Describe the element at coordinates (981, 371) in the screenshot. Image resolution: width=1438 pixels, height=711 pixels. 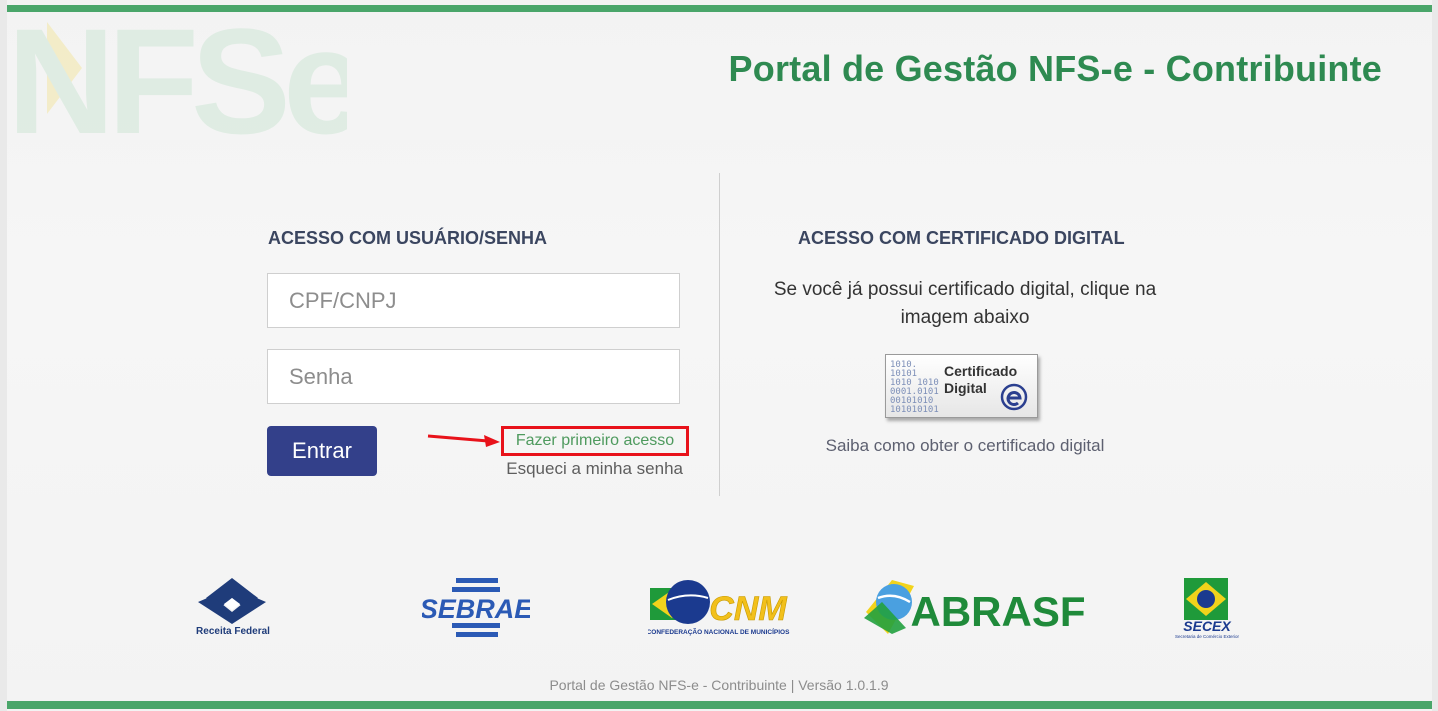
I see `certificate-badge-line1: Certificado` at that location.